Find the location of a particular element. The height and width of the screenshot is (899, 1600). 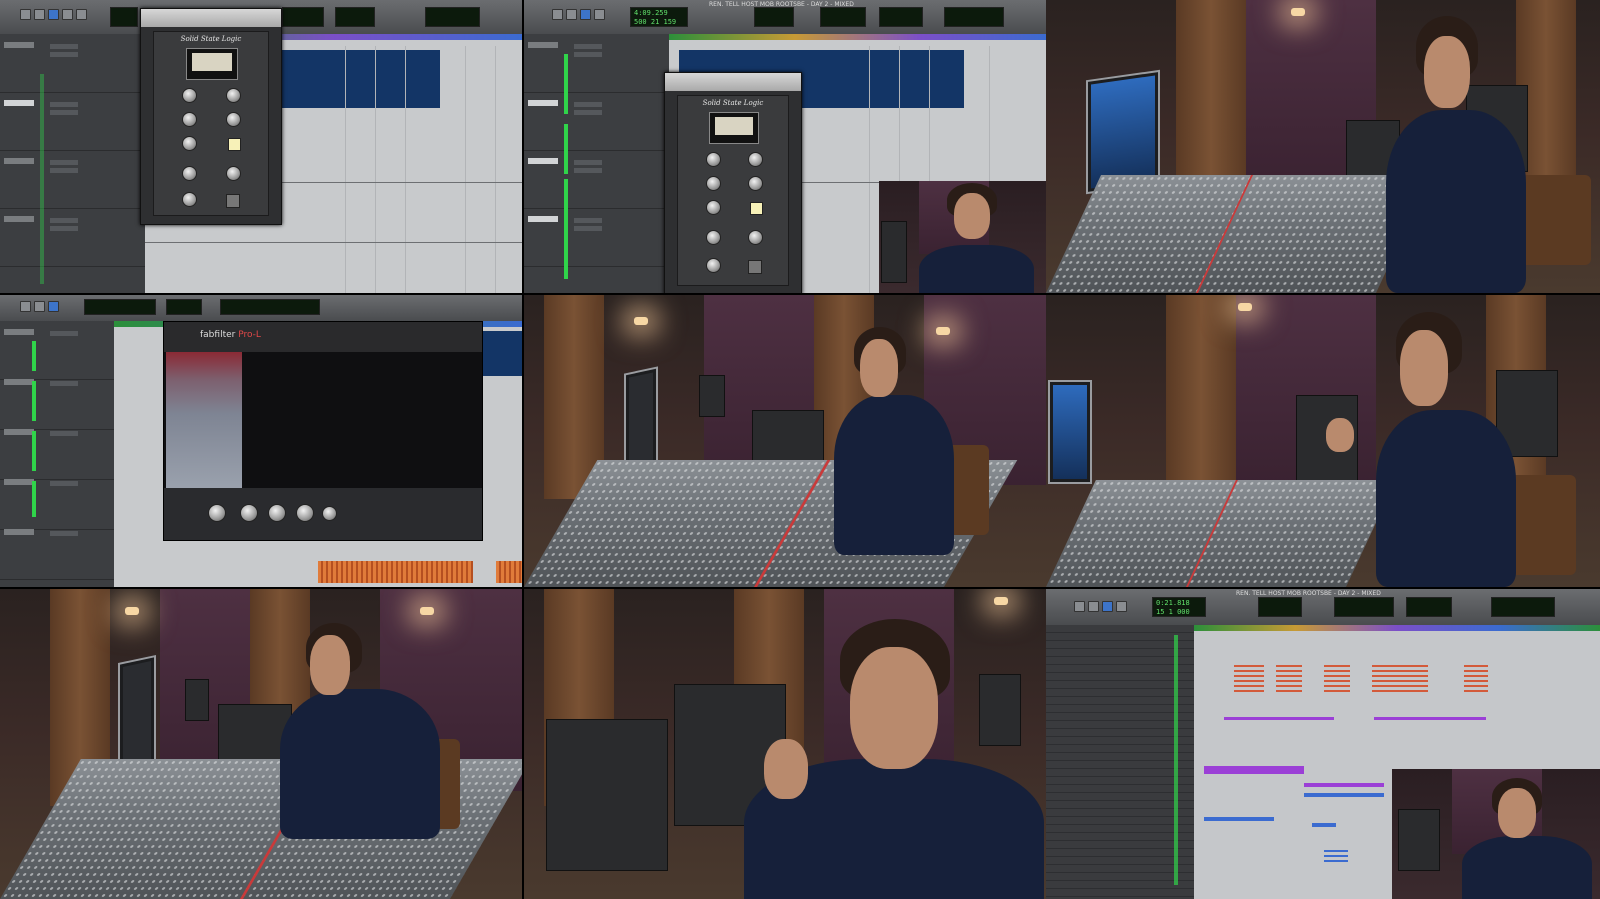

speaker is located at coordinates (197, 700).